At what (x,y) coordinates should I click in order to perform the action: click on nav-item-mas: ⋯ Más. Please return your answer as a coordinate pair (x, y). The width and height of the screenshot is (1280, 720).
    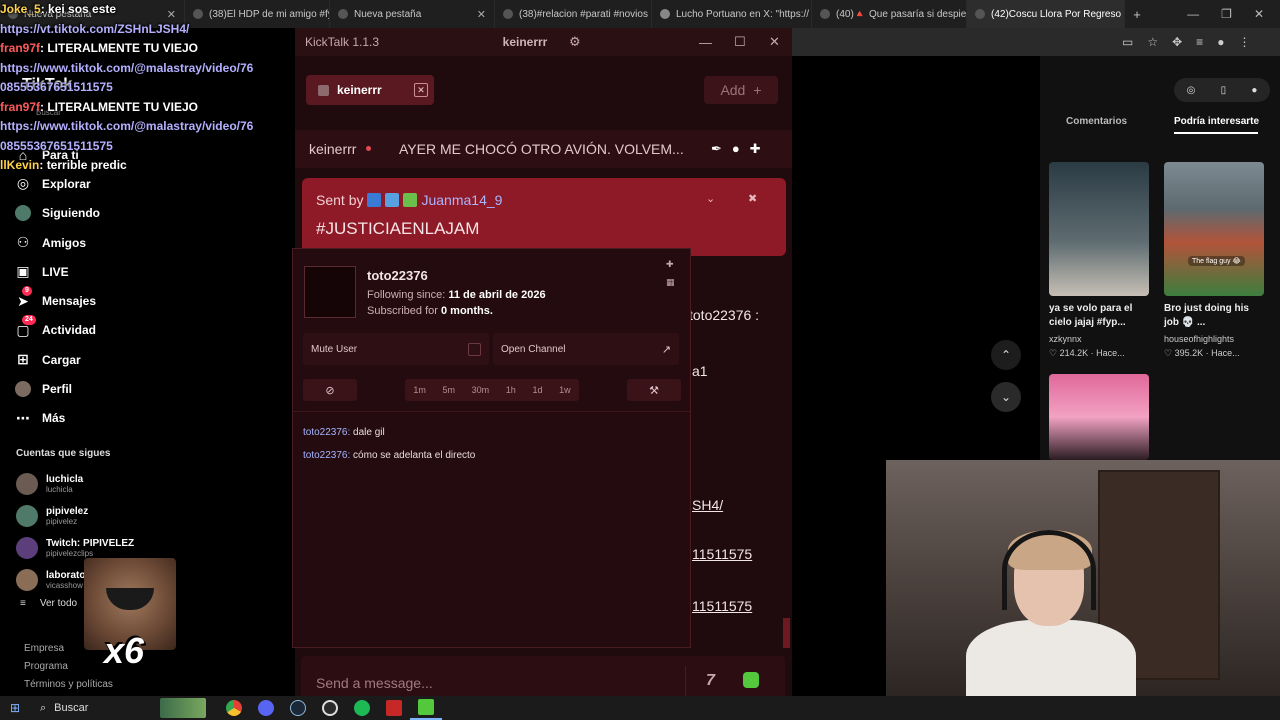
    Looking at the image, I should click on (149, 418).